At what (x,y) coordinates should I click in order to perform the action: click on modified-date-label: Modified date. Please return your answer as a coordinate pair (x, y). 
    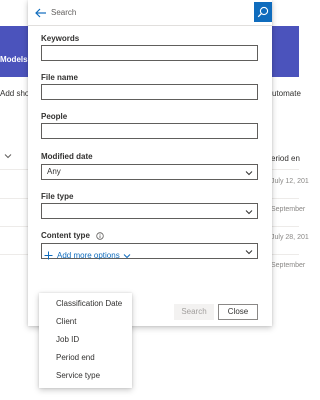
    Looking at the image, I should click on (67, 156).